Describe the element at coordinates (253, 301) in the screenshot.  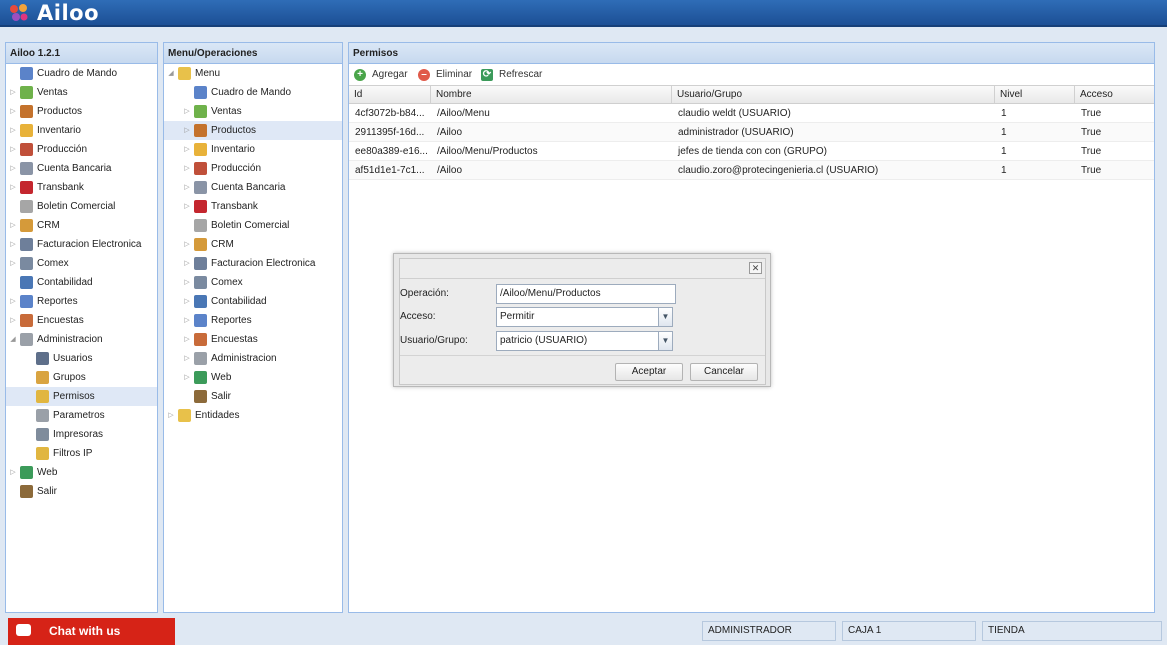
I see `operation-item: ▷ Contabilidad` at that location.